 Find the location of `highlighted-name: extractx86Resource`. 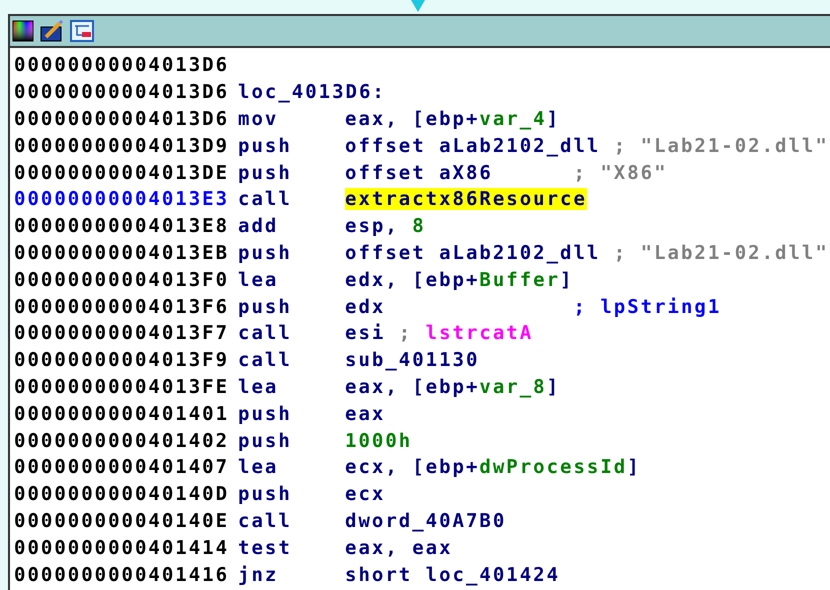

highlighted-name: extractx86Resource is located at coordinates (466, 199).